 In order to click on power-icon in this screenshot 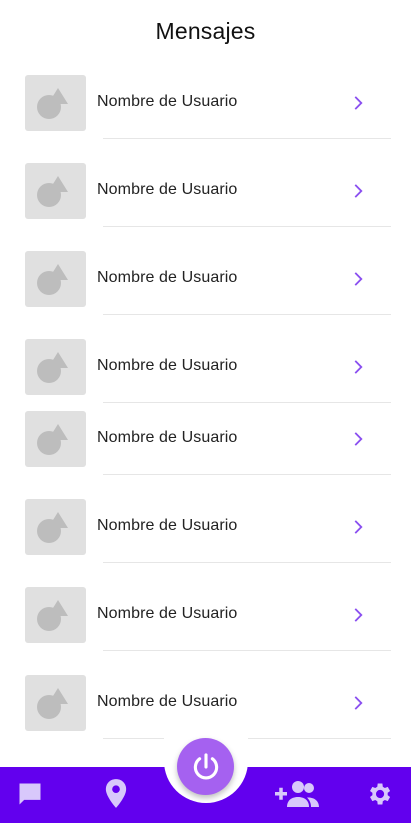, I will do `click(205, 765)`.